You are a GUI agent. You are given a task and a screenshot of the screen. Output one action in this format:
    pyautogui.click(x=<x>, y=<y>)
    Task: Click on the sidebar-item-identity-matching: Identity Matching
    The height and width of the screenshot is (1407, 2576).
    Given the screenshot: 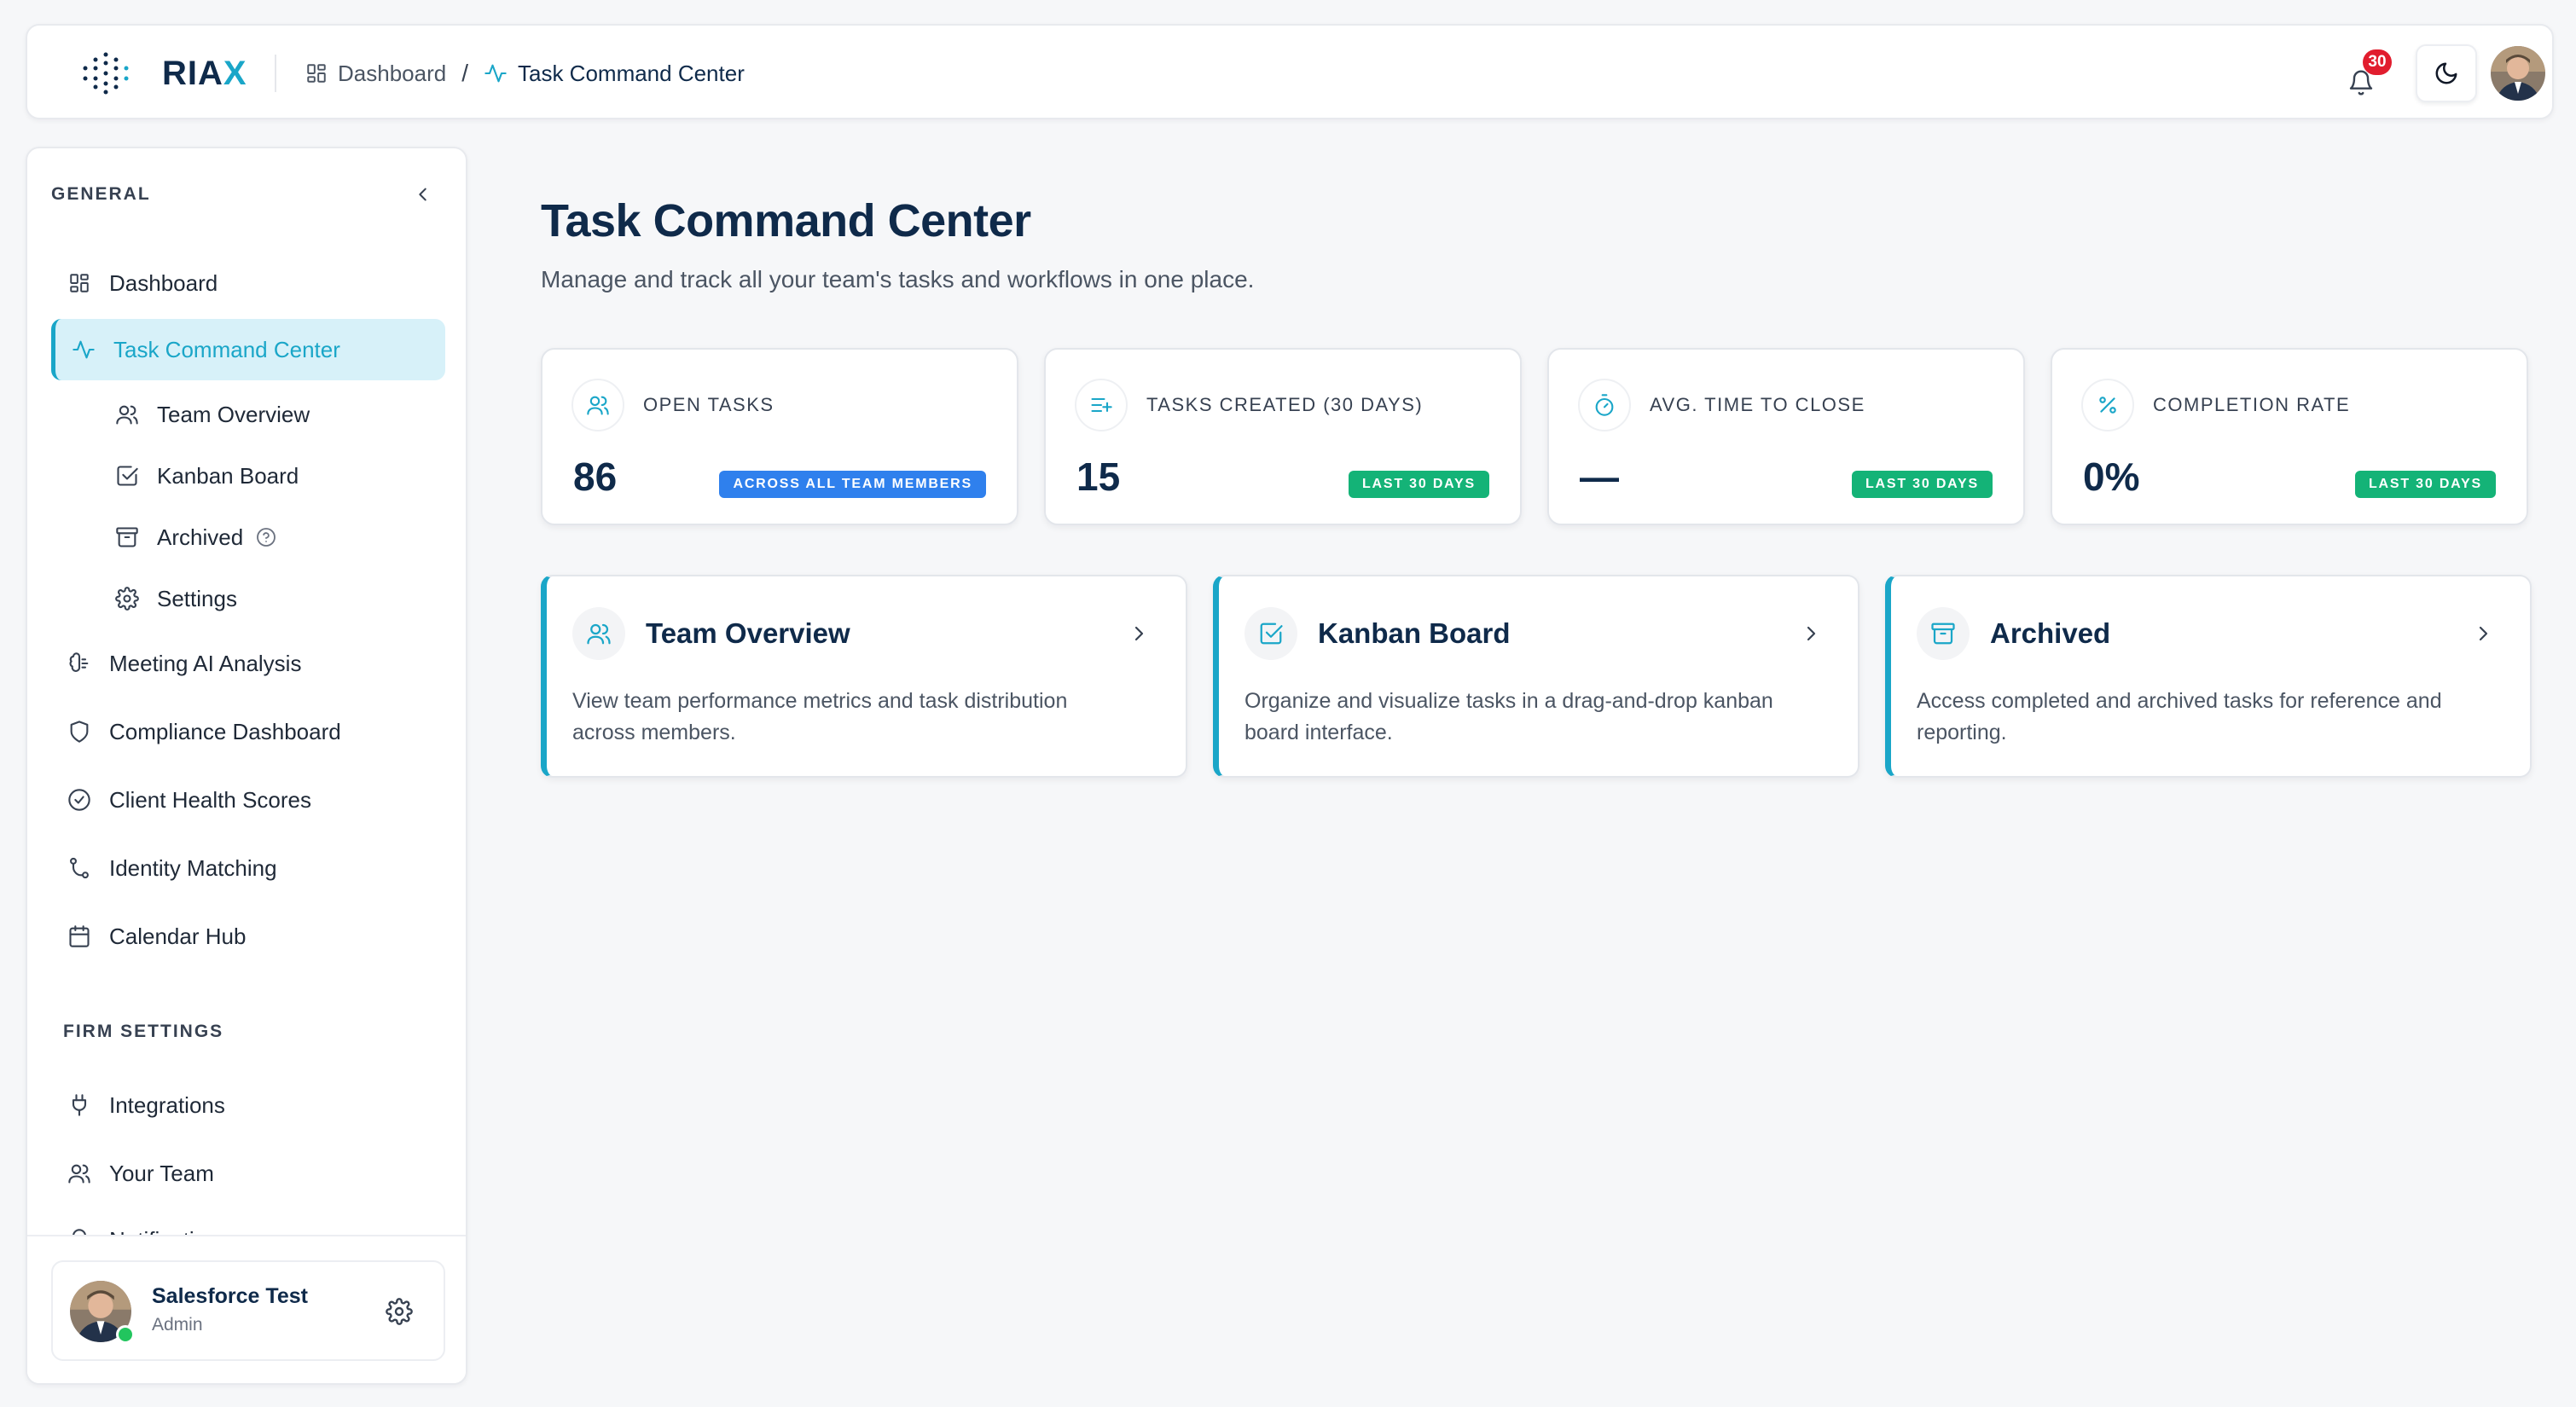 What is the action you would take?
    pyautogui.click(x=248, y=868)
    